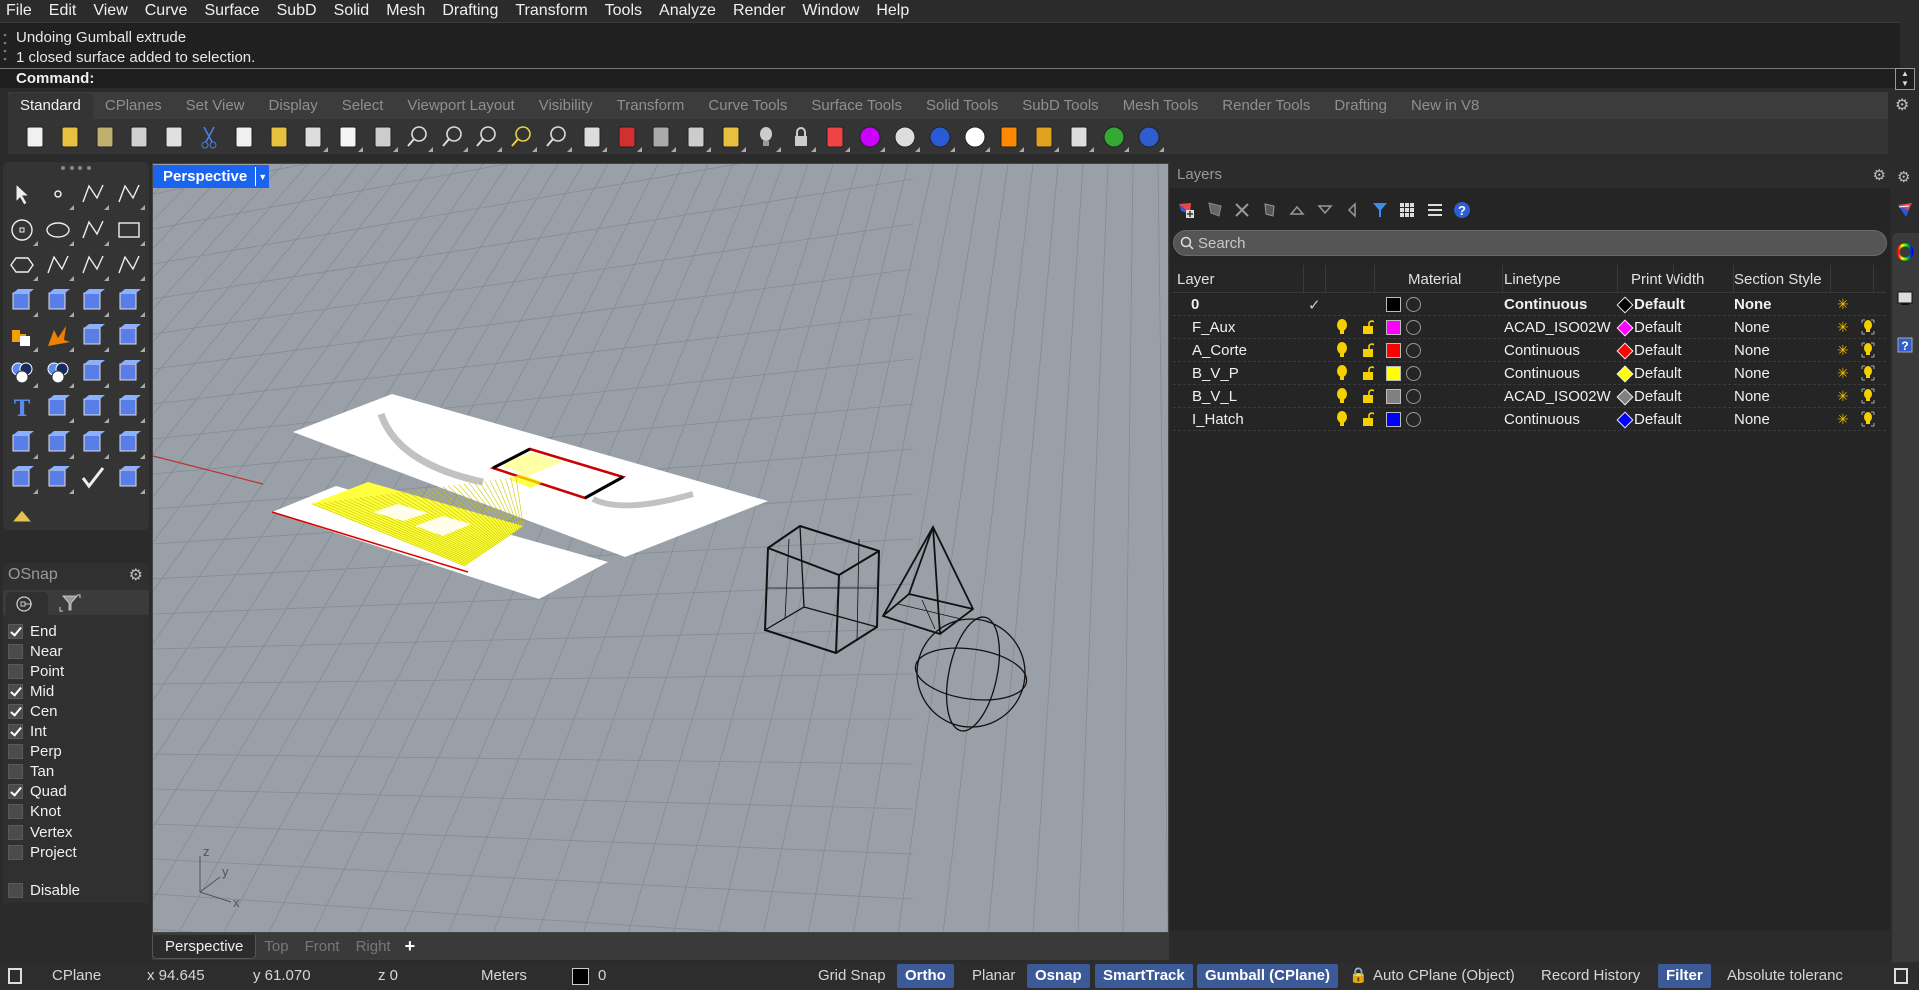 Image resolution: width=1919 pixels, height=990 pixels. I want to click on spotlight-button, so click(1009, 137).